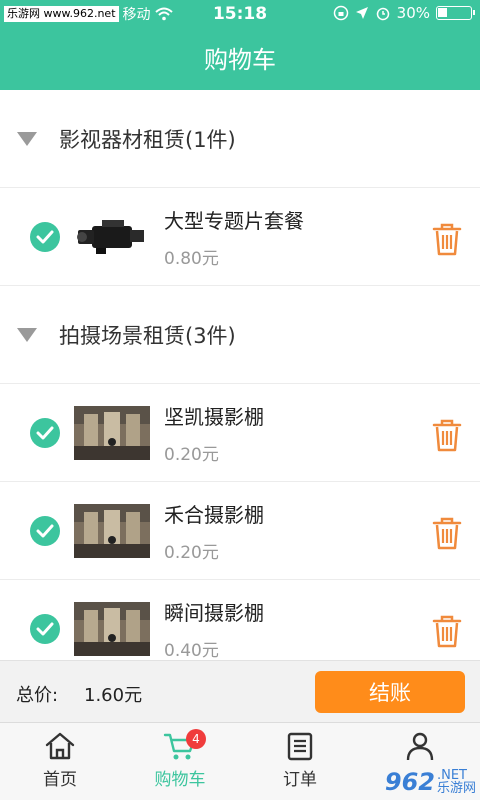 This screenshot has height=800, width=480. What do you see at coordinates (361, 13) in the screenshot?
I see `location-icon` at bounding box center [361, 13].